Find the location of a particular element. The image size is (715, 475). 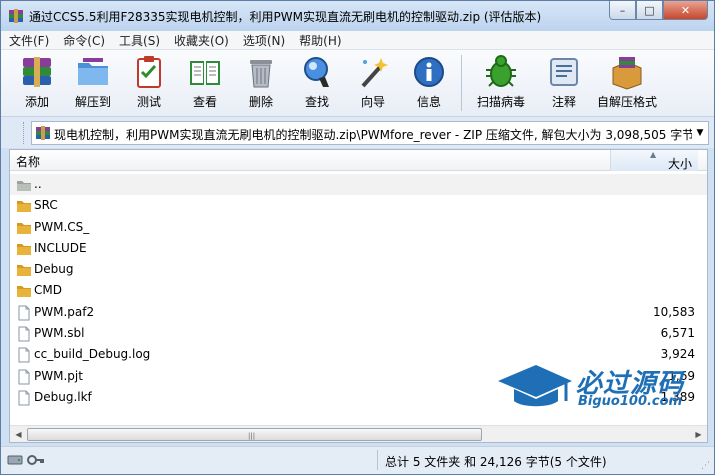

menu-file: 文件(F) is located at coordinates (28, 40).